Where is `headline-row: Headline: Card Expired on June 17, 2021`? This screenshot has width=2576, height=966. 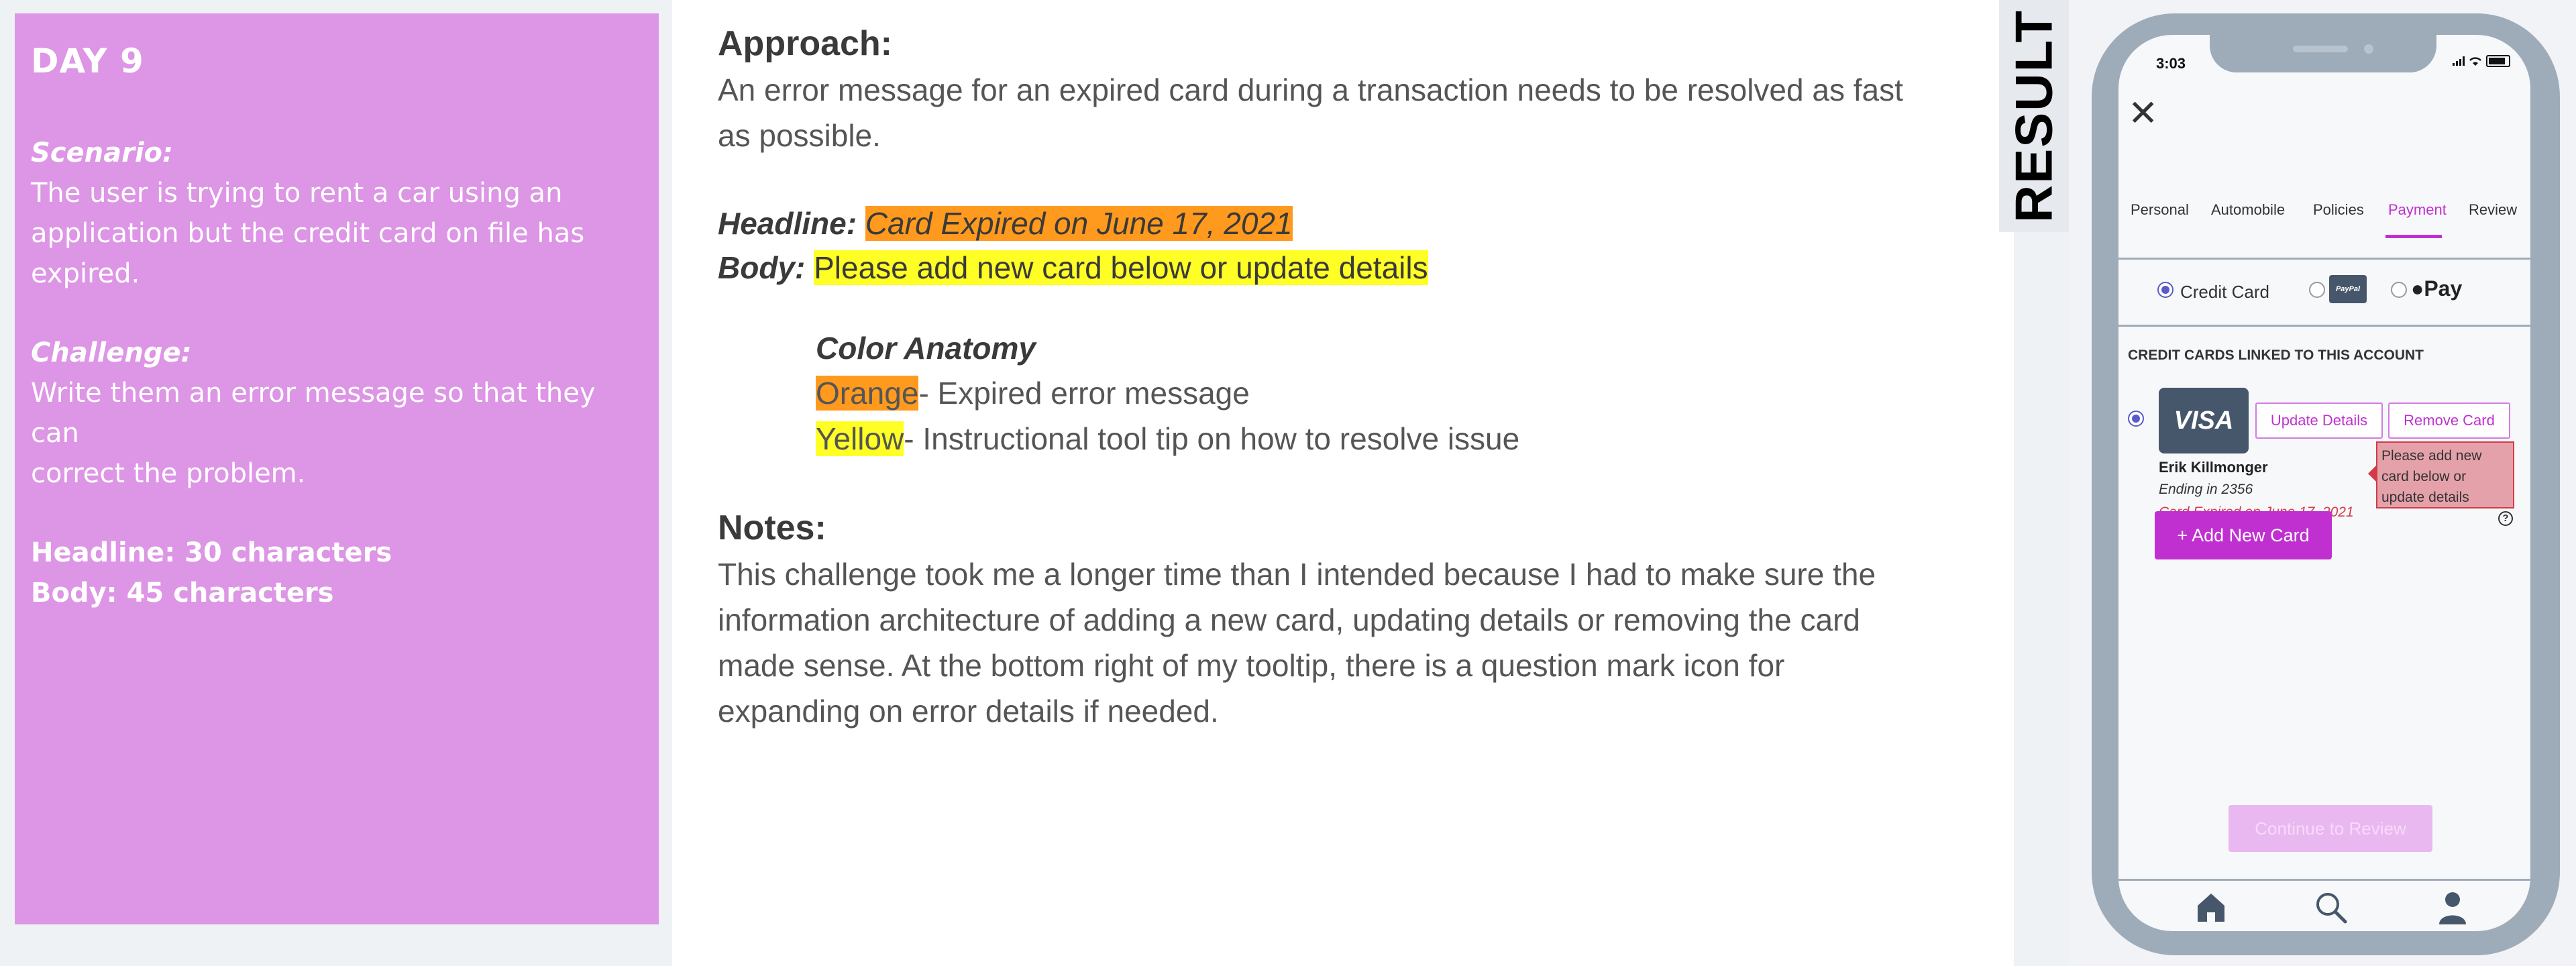
headline-row: Headline: Card Expired on June 17, 2021 is located at coordinates (1343, 223).